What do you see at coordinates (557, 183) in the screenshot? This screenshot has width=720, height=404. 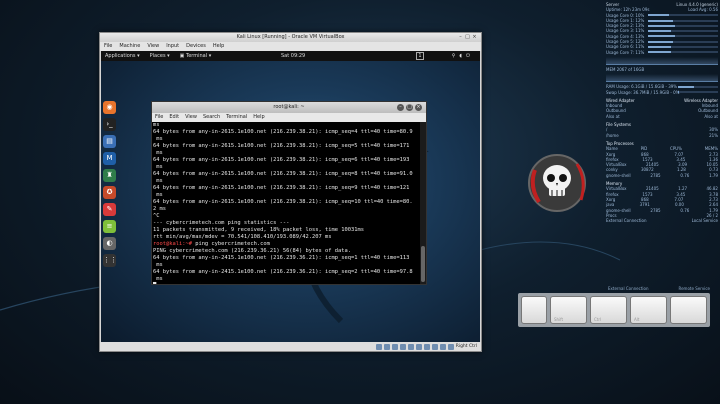 I see `skull-emblem` at bounding box center [557, 183].